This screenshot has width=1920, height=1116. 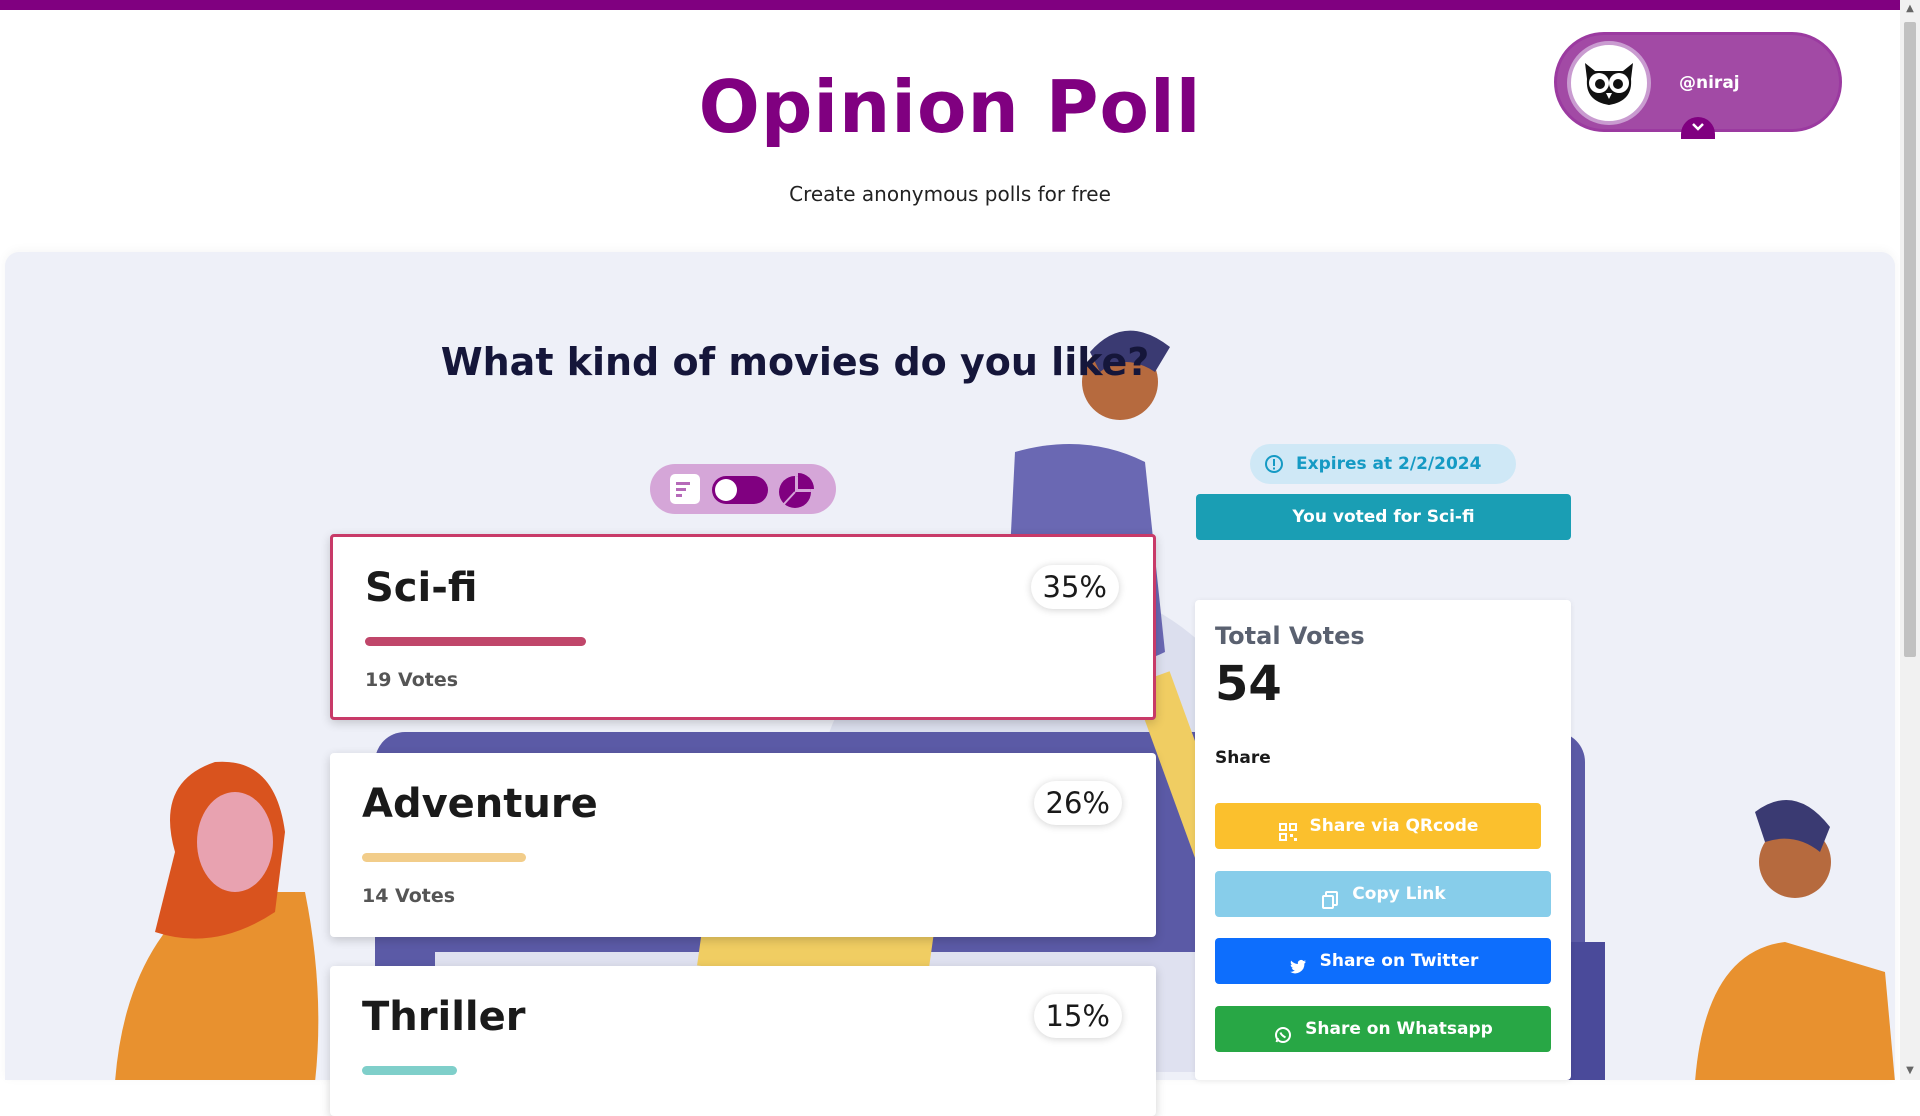 I want to click on pie-view-button, so click(x=796, y=490).